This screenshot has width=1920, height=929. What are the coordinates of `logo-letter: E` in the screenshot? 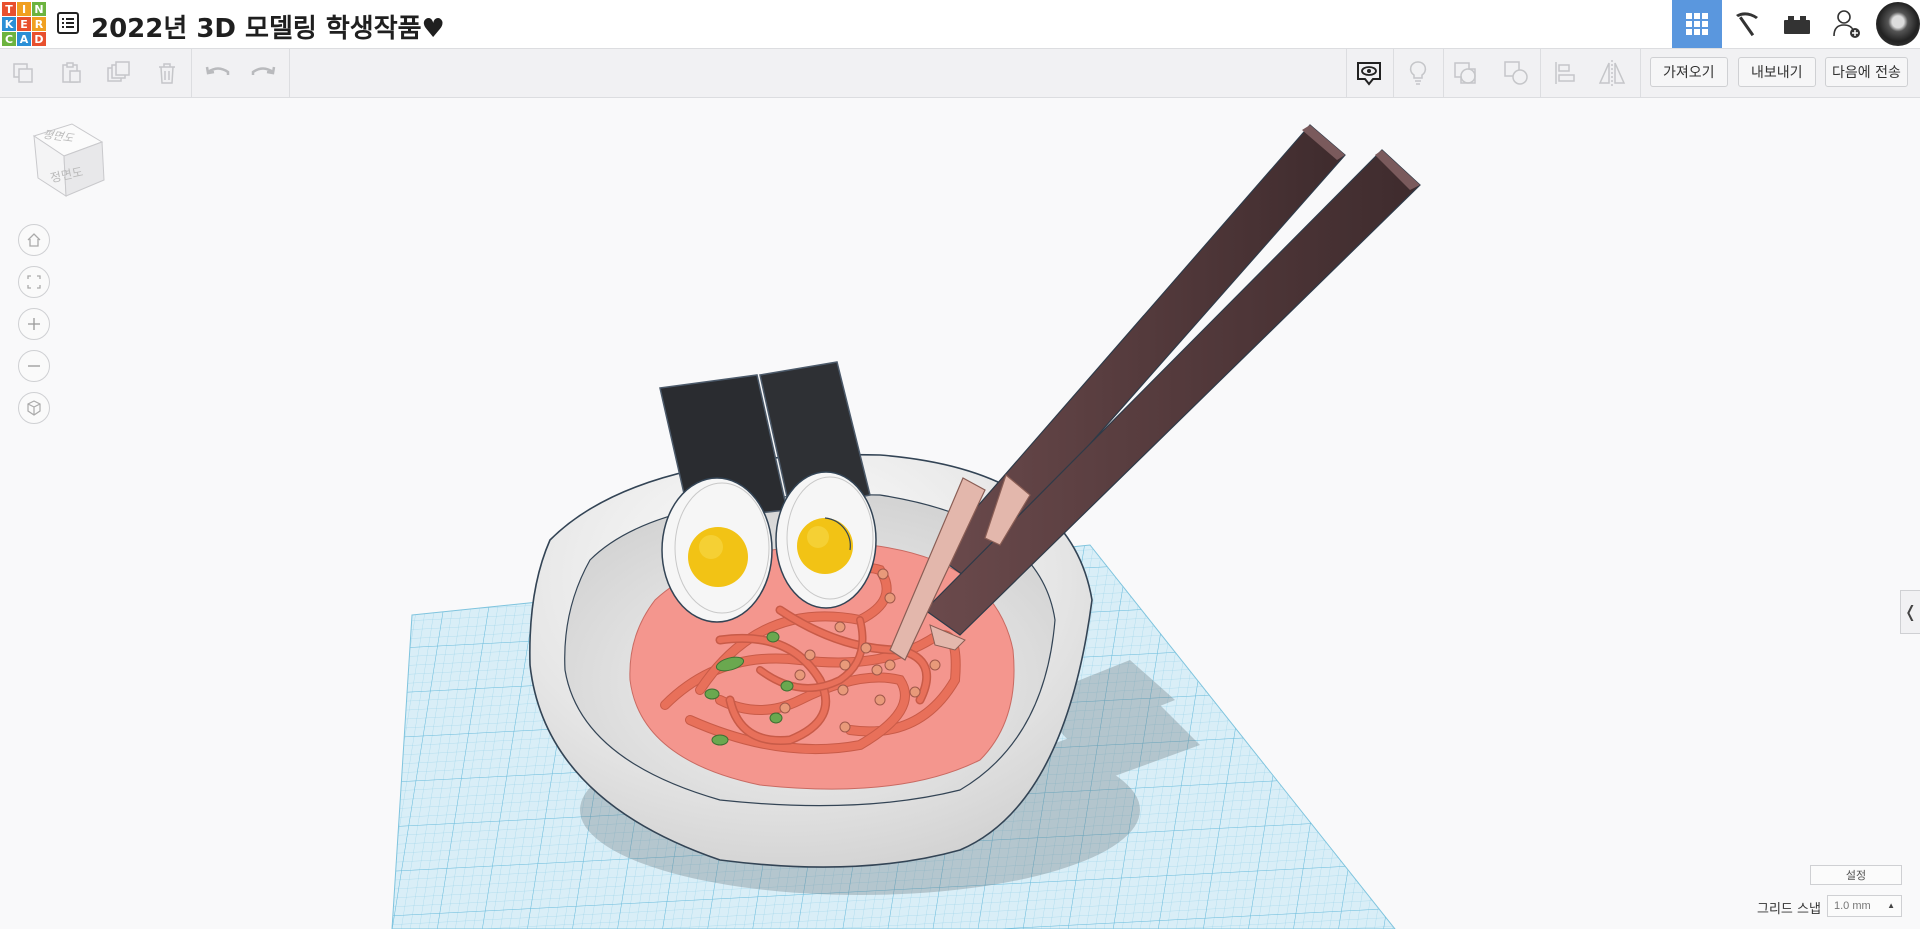 It's located at (24, 24).